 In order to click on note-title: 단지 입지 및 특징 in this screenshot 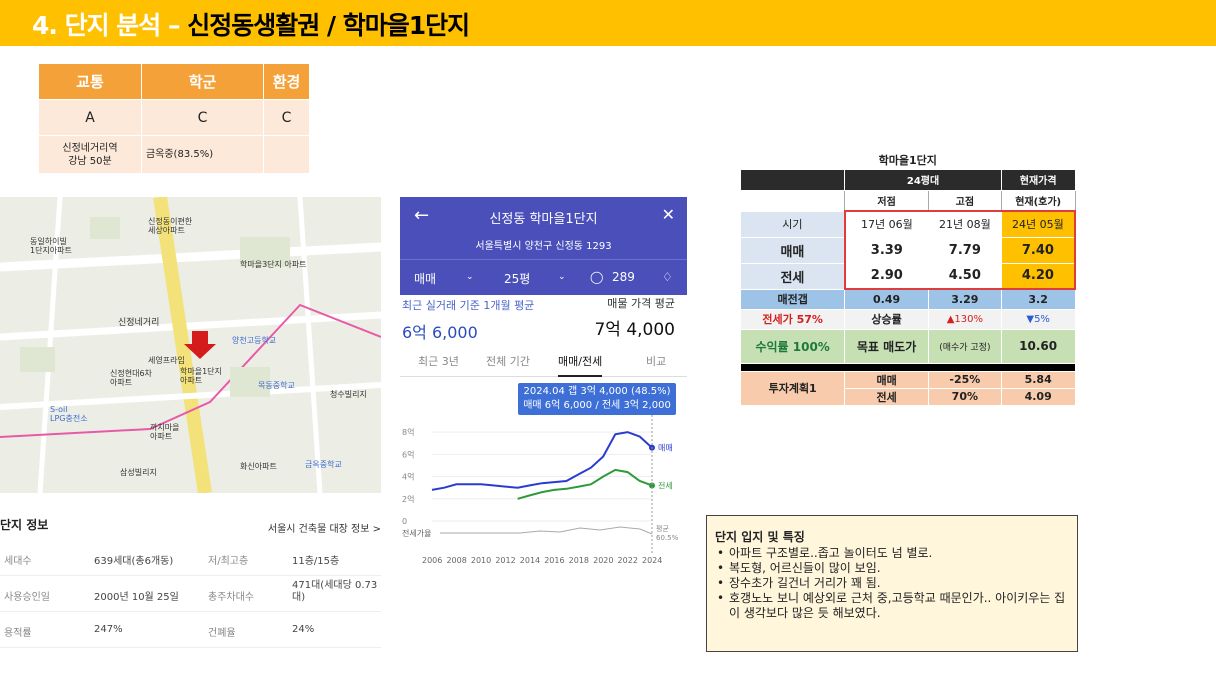, I will do `click(760, 537)`.